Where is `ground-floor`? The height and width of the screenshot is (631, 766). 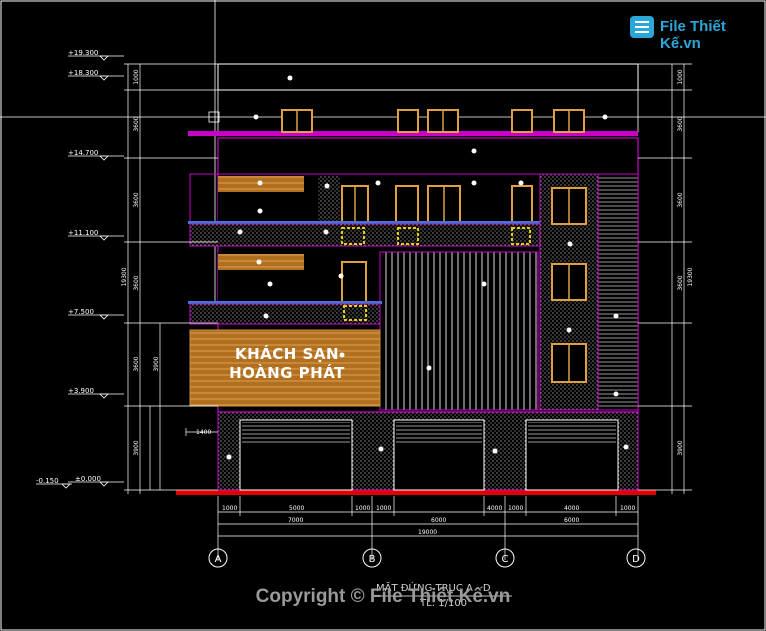
ground-floor is located at coordinates (428, 451).